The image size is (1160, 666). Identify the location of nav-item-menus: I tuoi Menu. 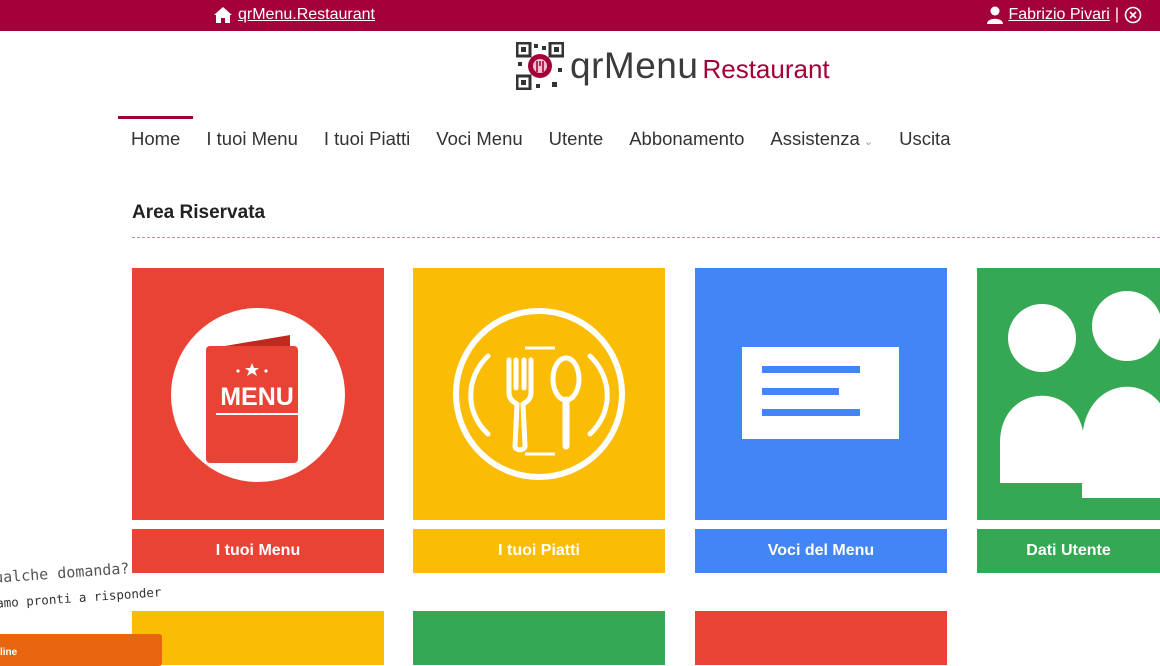
(252, 139).